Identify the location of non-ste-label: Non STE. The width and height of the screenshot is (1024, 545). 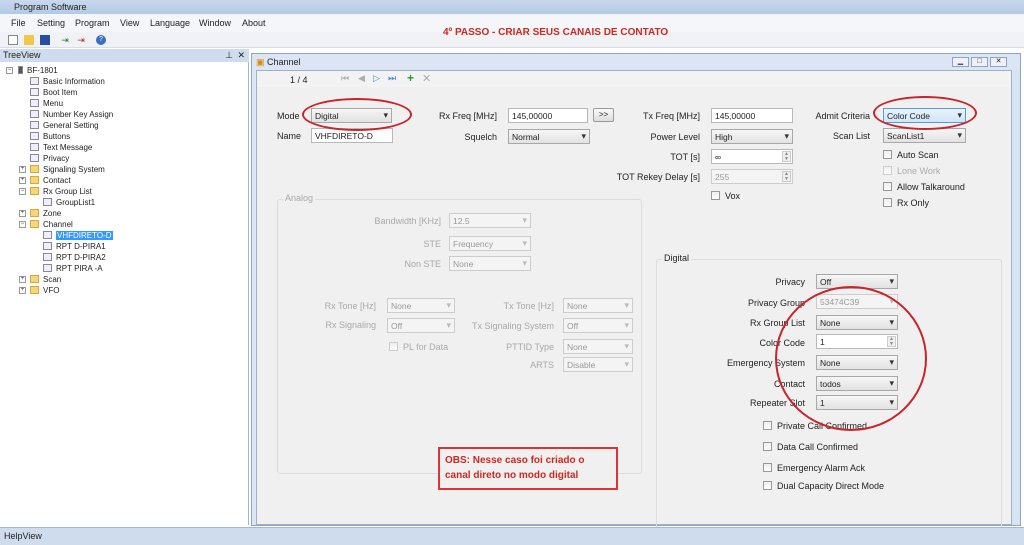
(422, 264).